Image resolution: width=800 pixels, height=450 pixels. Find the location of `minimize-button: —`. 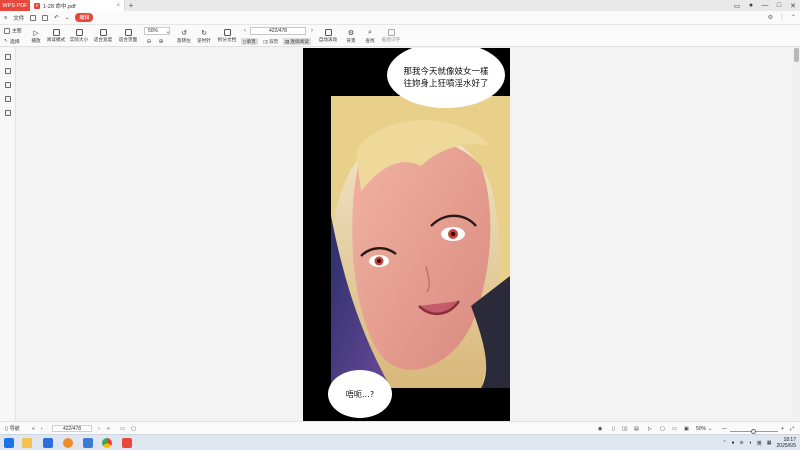

minimize-button: — is located at coordinates (765, 5).